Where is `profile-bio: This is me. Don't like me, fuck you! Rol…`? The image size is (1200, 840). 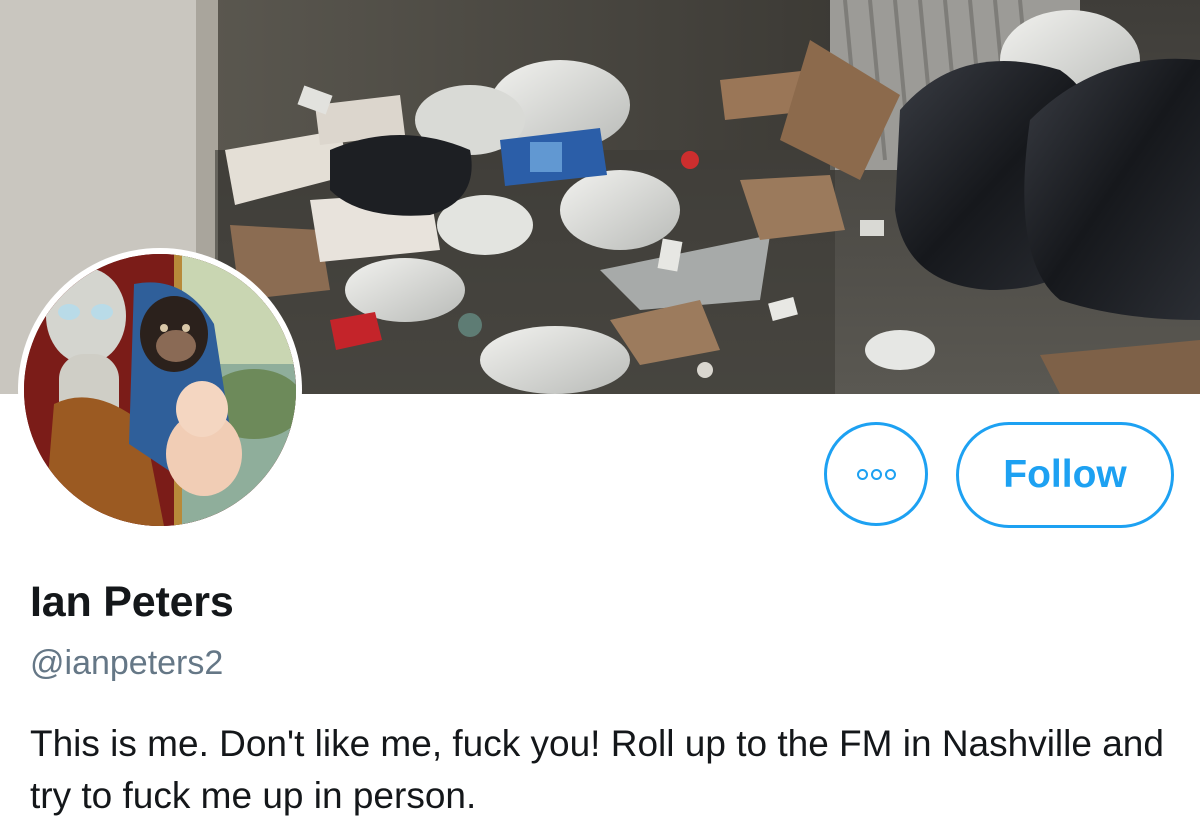 profile-bio: This is me. Don't like me, fuck you! Rol… is located at coordinates (597, 769).